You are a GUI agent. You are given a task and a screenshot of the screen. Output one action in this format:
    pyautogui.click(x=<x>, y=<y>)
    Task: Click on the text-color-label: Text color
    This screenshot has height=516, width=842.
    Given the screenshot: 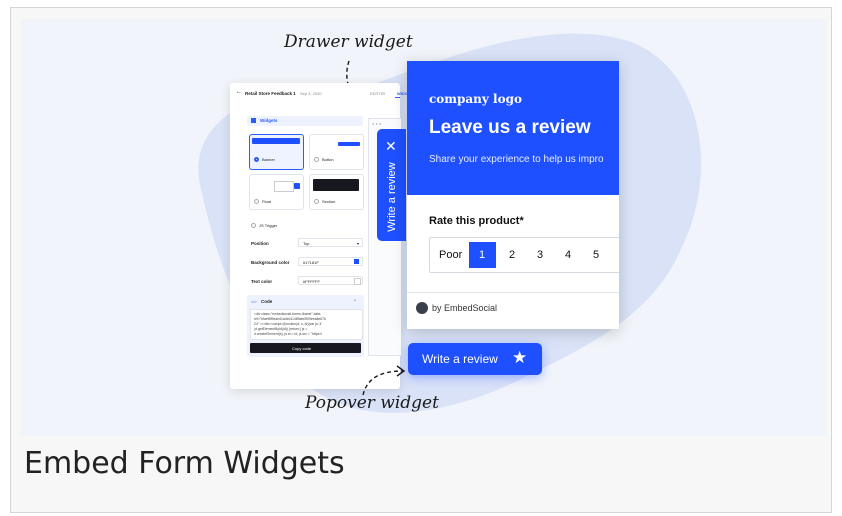 What is the action you would take?
    pyautogui.click(x=262, y=281)
    